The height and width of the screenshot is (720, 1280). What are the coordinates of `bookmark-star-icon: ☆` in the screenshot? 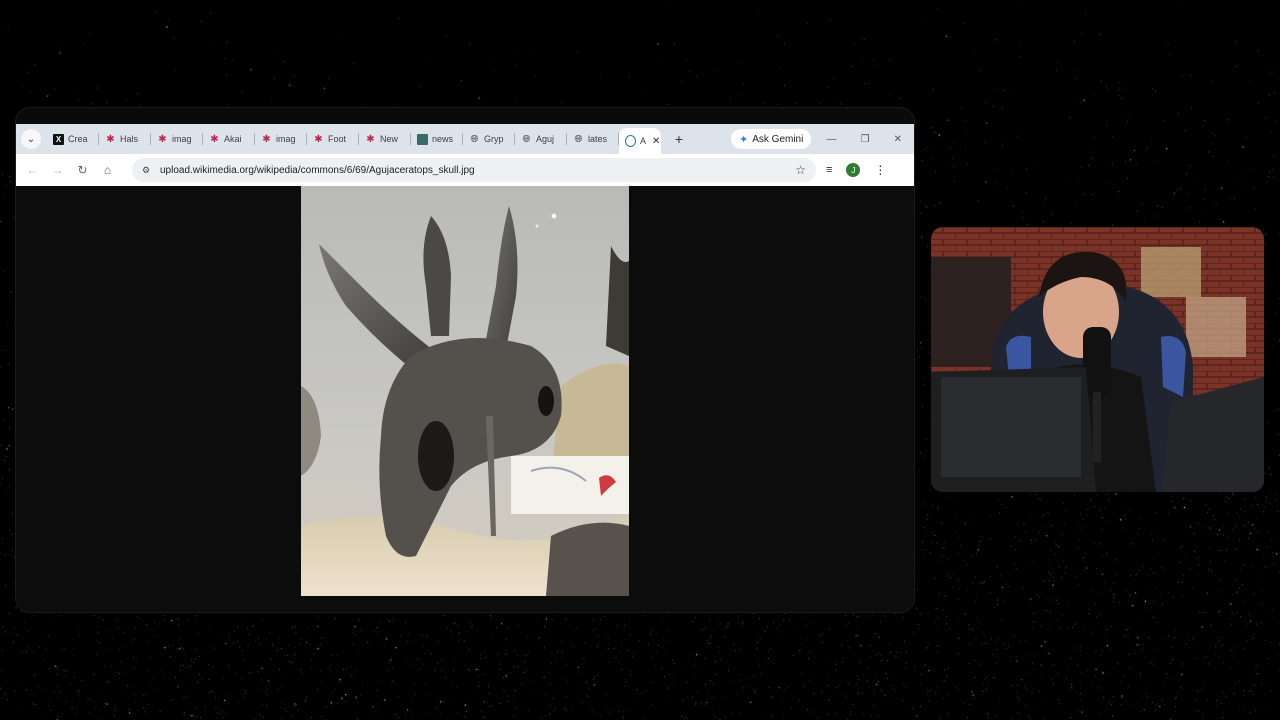 It's located at (800, 170).